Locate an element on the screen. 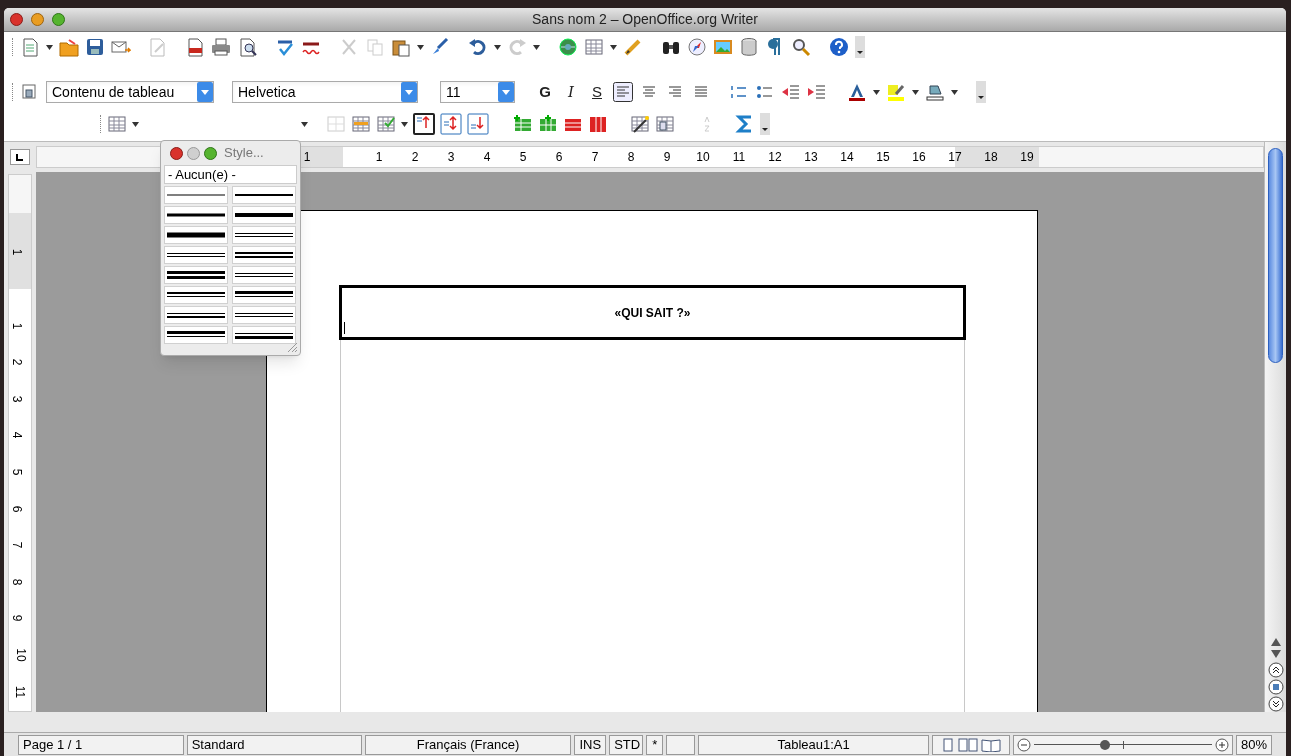 The width and height of the screenshot is (1291, 756). align-bottom-icon is located at coordinates (478, 124).